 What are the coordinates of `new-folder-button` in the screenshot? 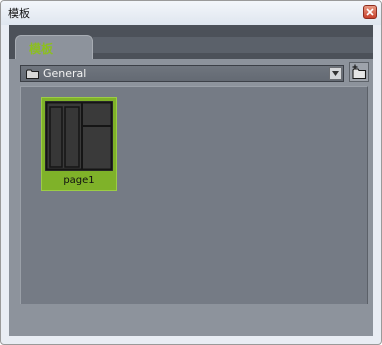 It's located at (359, 72).